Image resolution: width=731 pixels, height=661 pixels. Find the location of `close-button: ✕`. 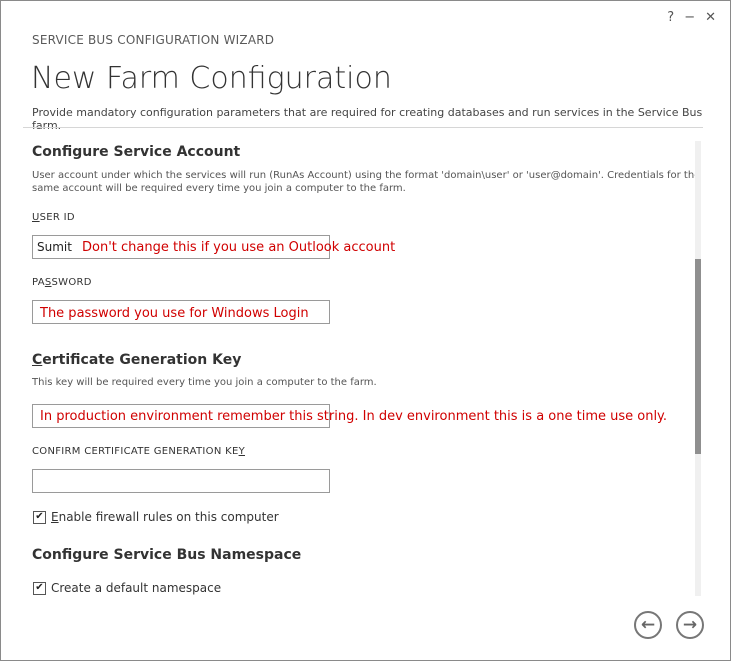

close-button: ✕ is located at coordinates (710, 18).